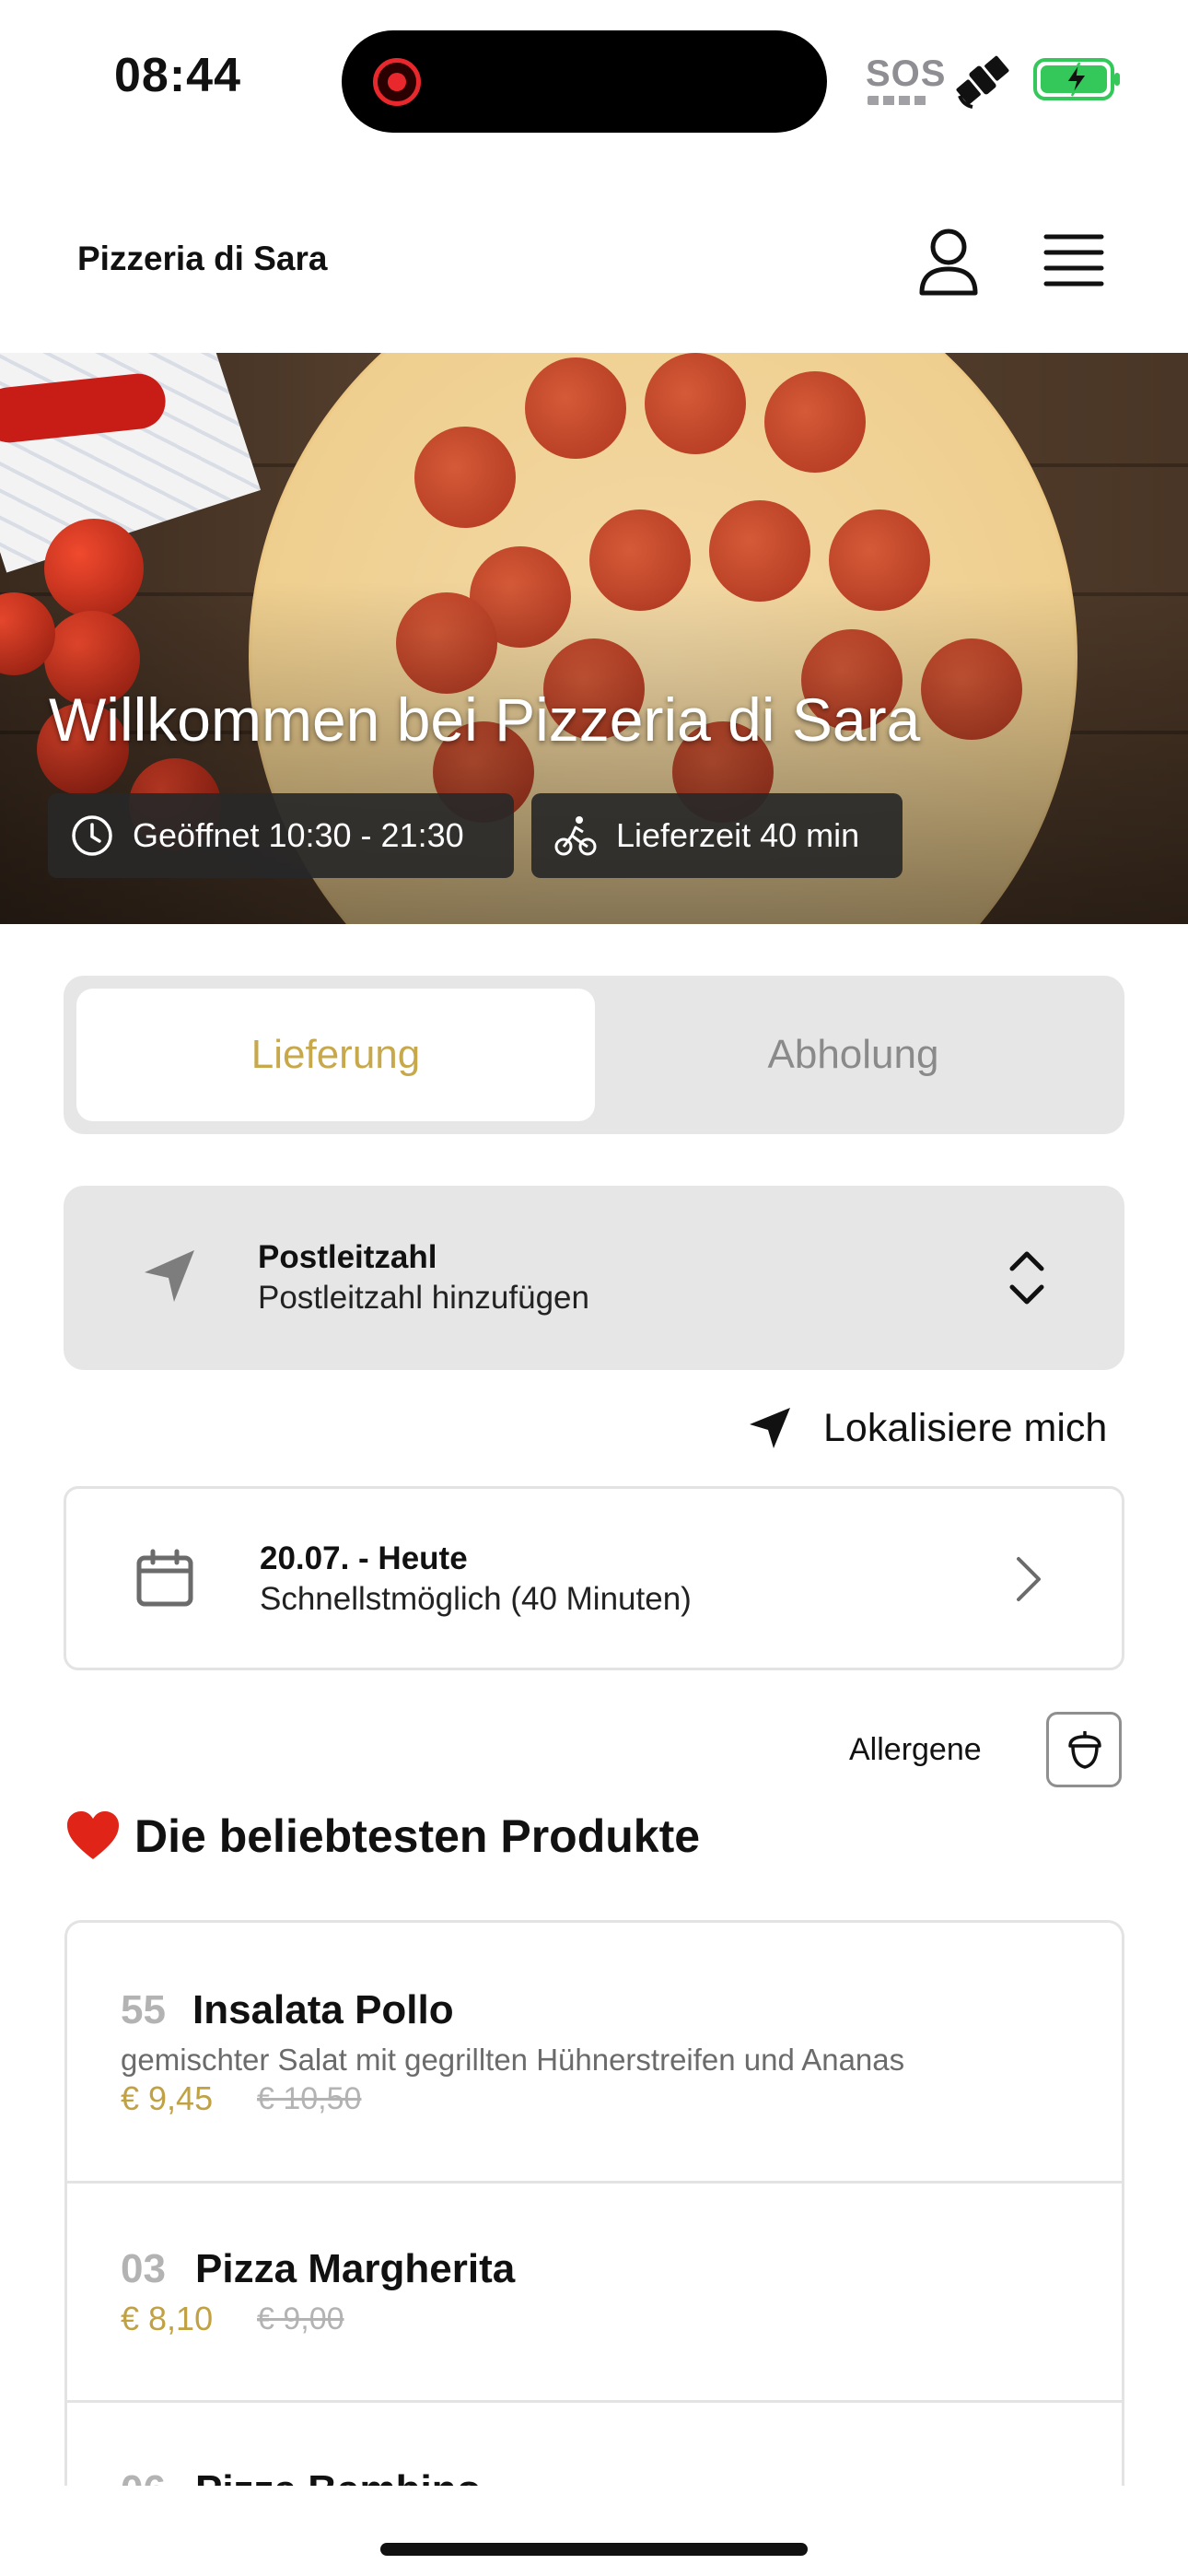  Describe the element at coordinates (1076, 79) in the screenshot. I see `battery-charging-icon` at that location.